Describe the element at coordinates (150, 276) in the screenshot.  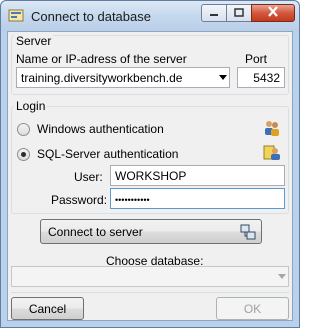
I see `database-combobox` at that location.